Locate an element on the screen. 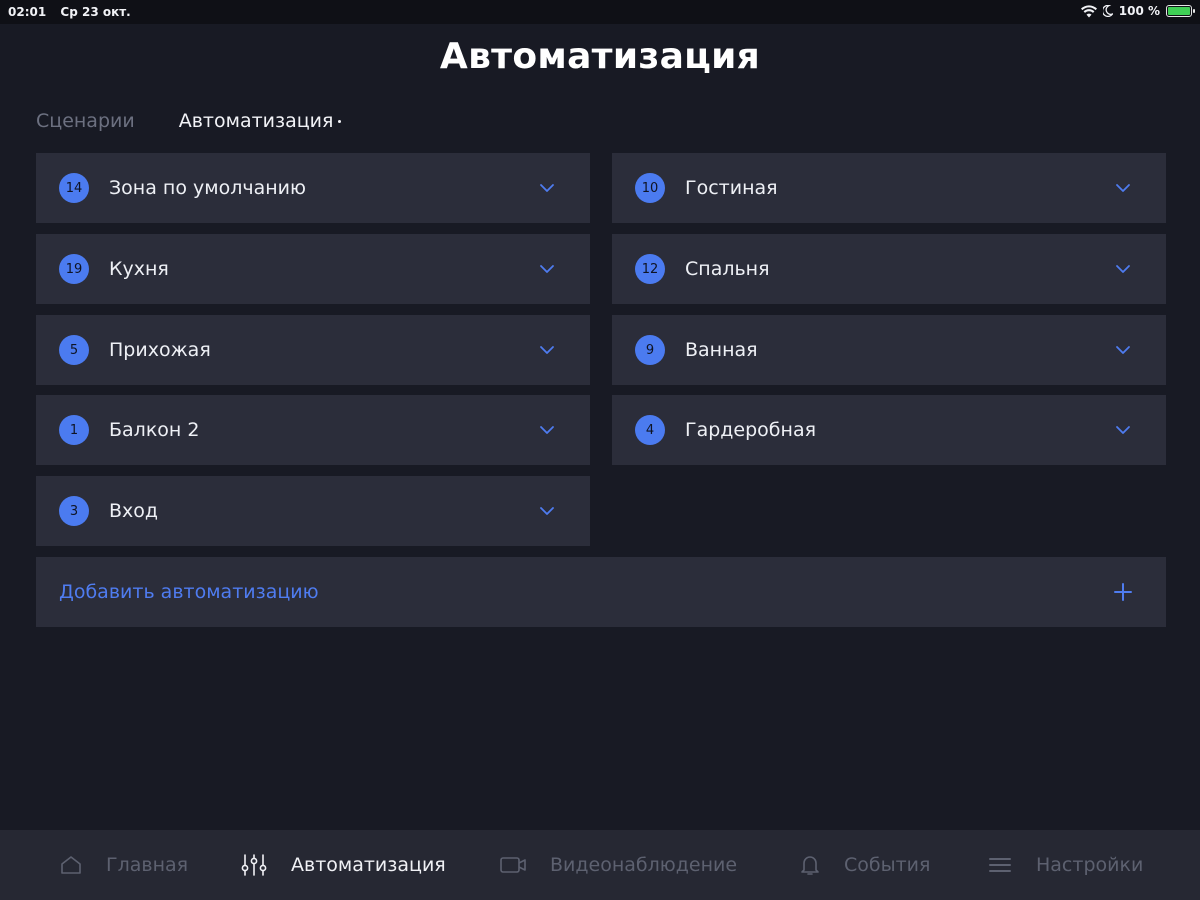  nav-events: События is located at coordinates (865, 865).